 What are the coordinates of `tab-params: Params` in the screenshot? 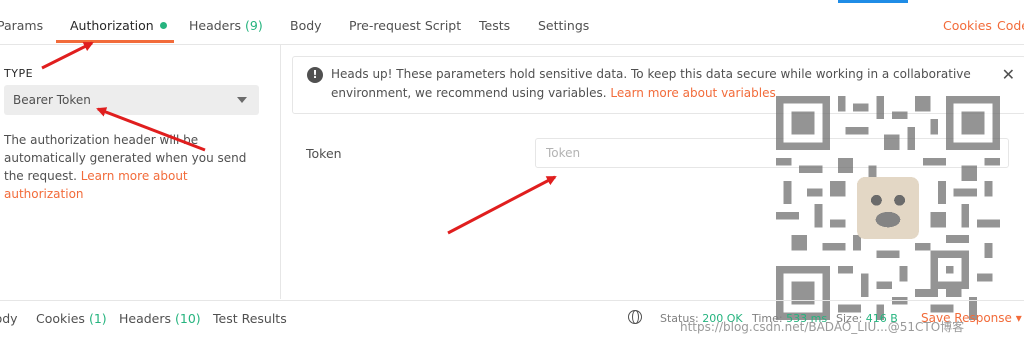 It's located at (21, 25).